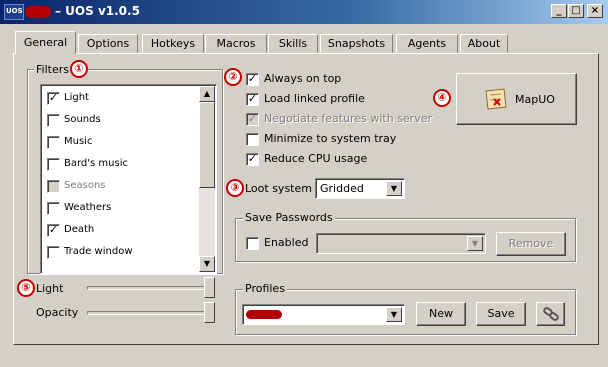 This screenshot has width=608, height=367. What do you see at coordinates (342, 188) in the screenshot?
I see `loot-system-value: Gridded` at bounding box center [342, 188].